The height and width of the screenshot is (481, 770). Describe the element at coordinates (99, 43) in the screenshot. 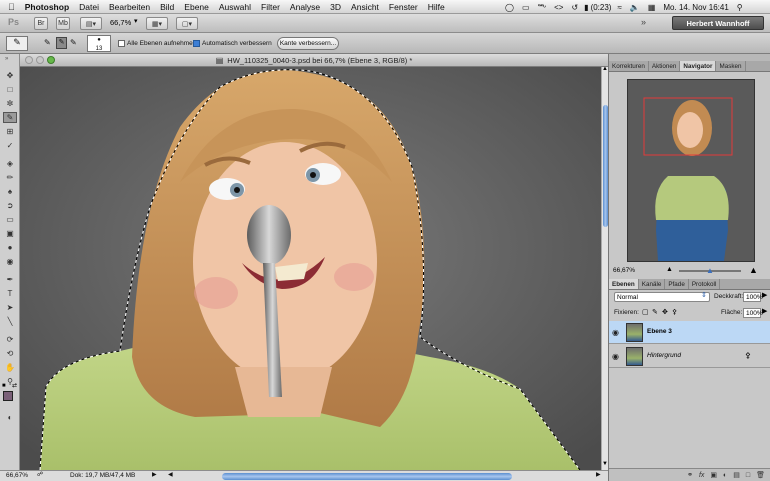

I see `brush-size-picker: ● 13` at that location.